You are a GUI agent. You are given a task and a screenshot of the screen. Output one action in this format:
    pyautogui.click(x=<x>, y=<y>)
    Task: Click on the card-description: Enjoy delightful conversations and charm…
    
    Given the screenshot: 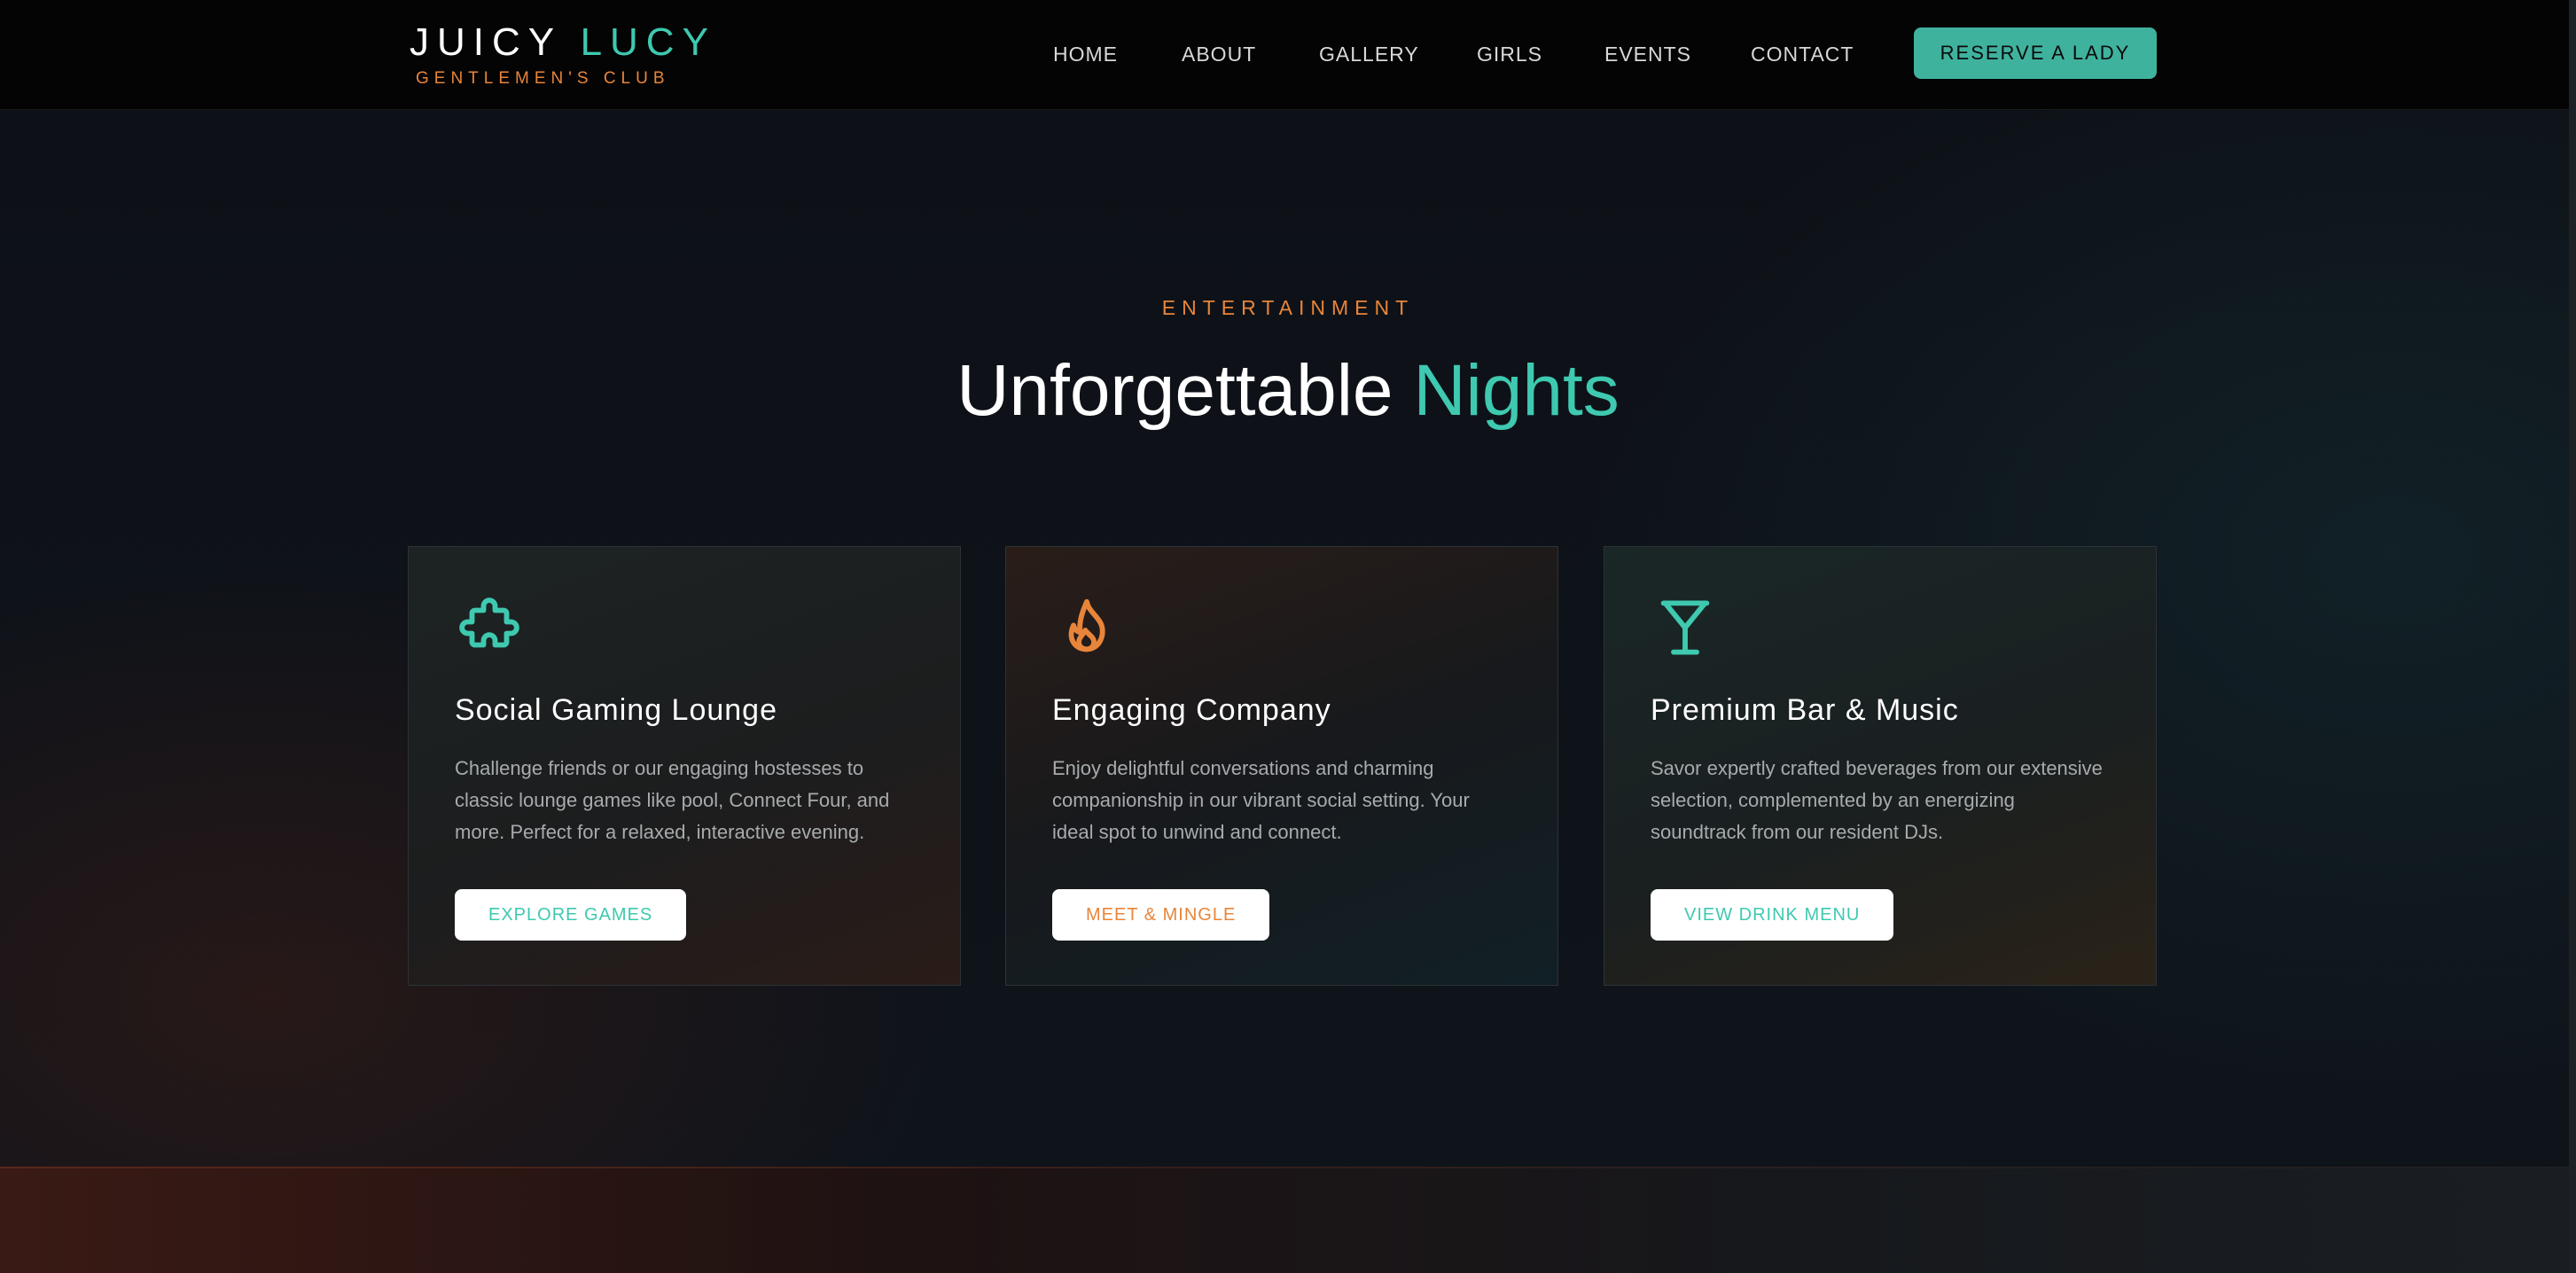 What is the action you would take?
    pyautogui.click(x=1261, y=800)
    